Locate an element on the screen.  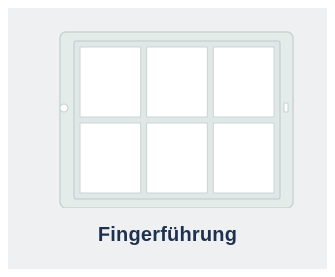
product-title: Fingerführung is located at coordinates (167, 235).